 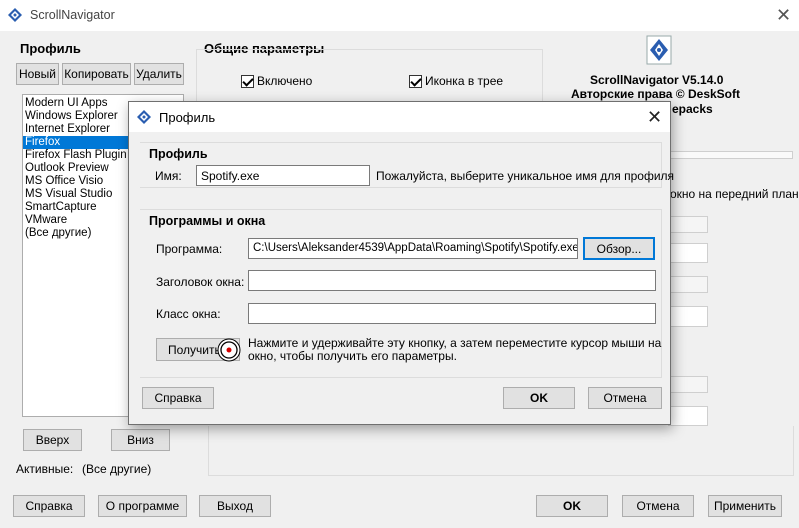 What do you see at coordinates (659, 50) in the screenshot?
I see `app-logo-icon` at bounding box center [659, 50].